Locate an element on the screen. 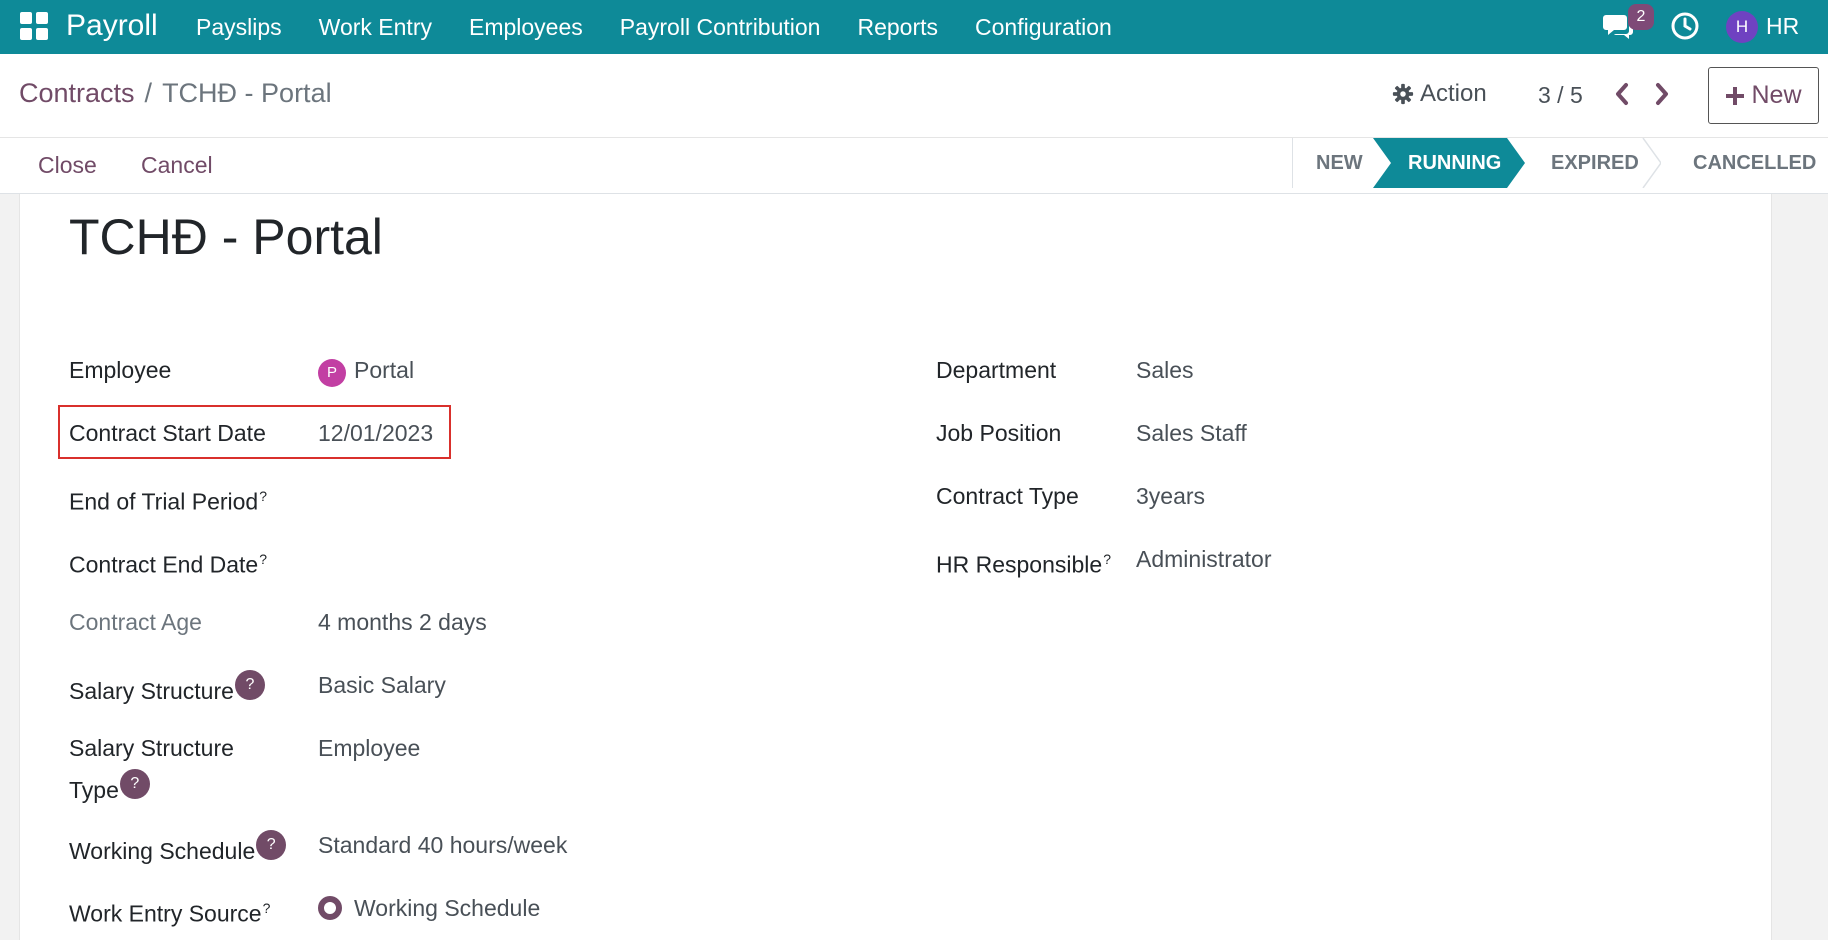 The image size is (1828, 940). employee-avatar: P is located at coordinates (332, 373).